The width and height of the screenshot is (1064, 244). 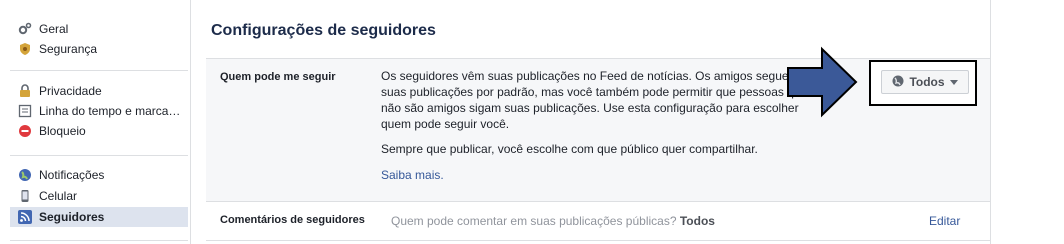 I want to click on edit-link: Editar, so click(x=944, y=221).